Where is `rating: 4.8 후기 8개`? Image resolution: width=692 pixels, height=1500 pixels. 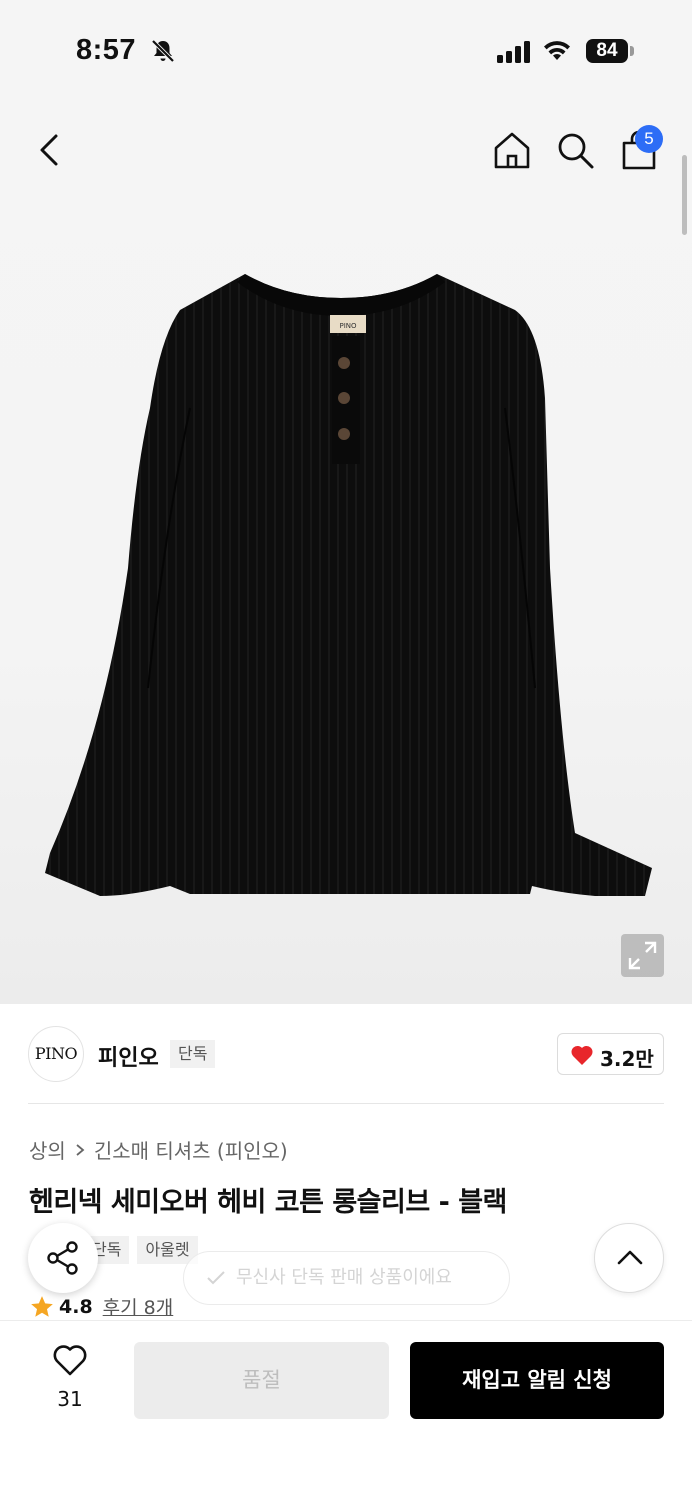 rating: 4.8 후기 8개 is located at coordinates (101, 1306).